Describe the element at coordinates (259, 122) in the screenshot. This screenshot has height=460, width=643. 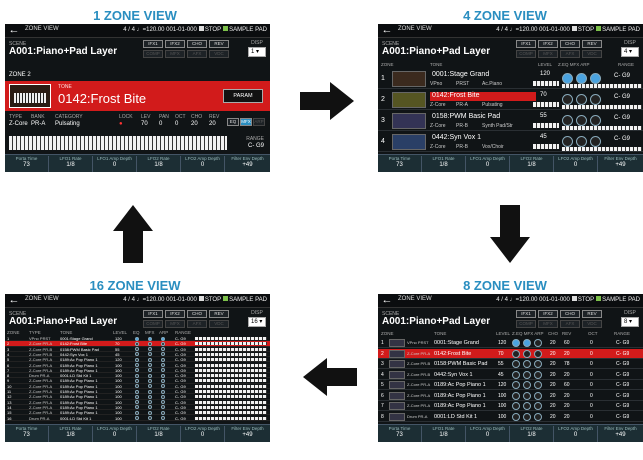
I see `arp-toggle: ARP` at that location.